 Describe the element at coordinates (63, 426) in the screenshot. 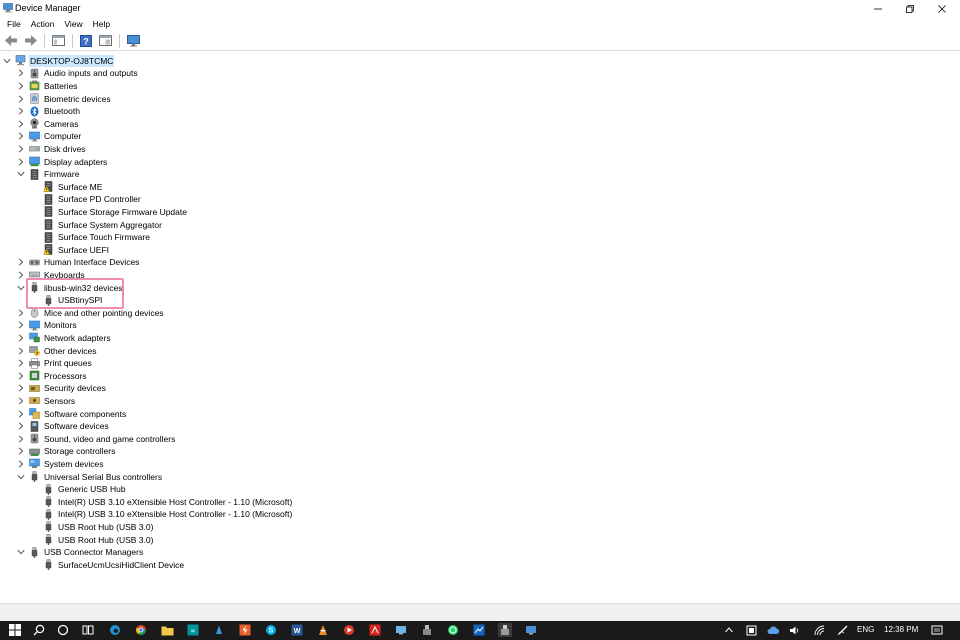

I see `tree-node: Software devices` at that location.